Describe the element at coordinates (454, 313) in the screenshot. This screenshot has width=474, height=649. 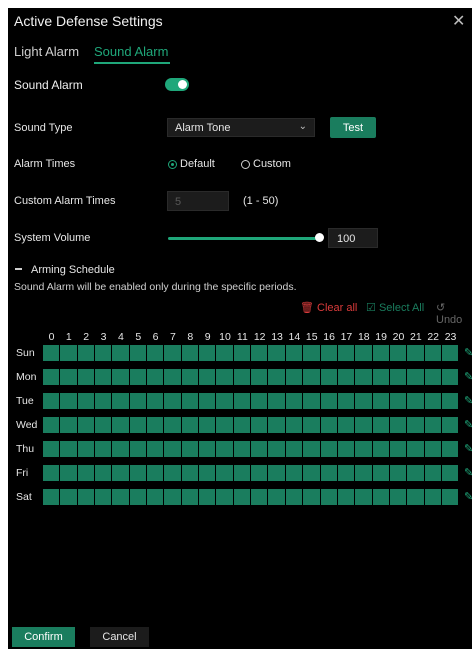
I see `undo-button: ↺ Undo` at that location.